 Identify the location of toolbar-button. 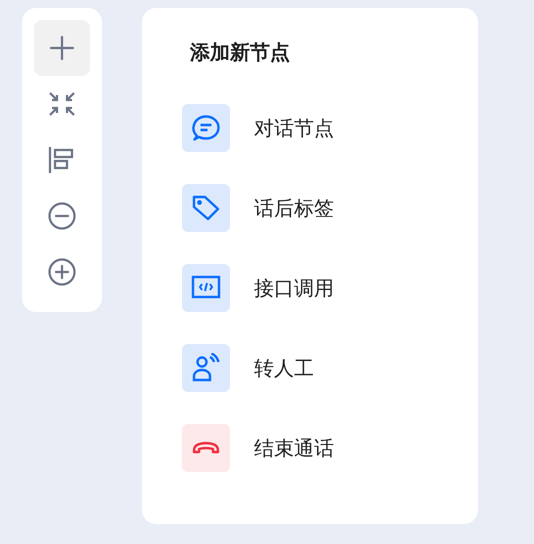
(62, 48).